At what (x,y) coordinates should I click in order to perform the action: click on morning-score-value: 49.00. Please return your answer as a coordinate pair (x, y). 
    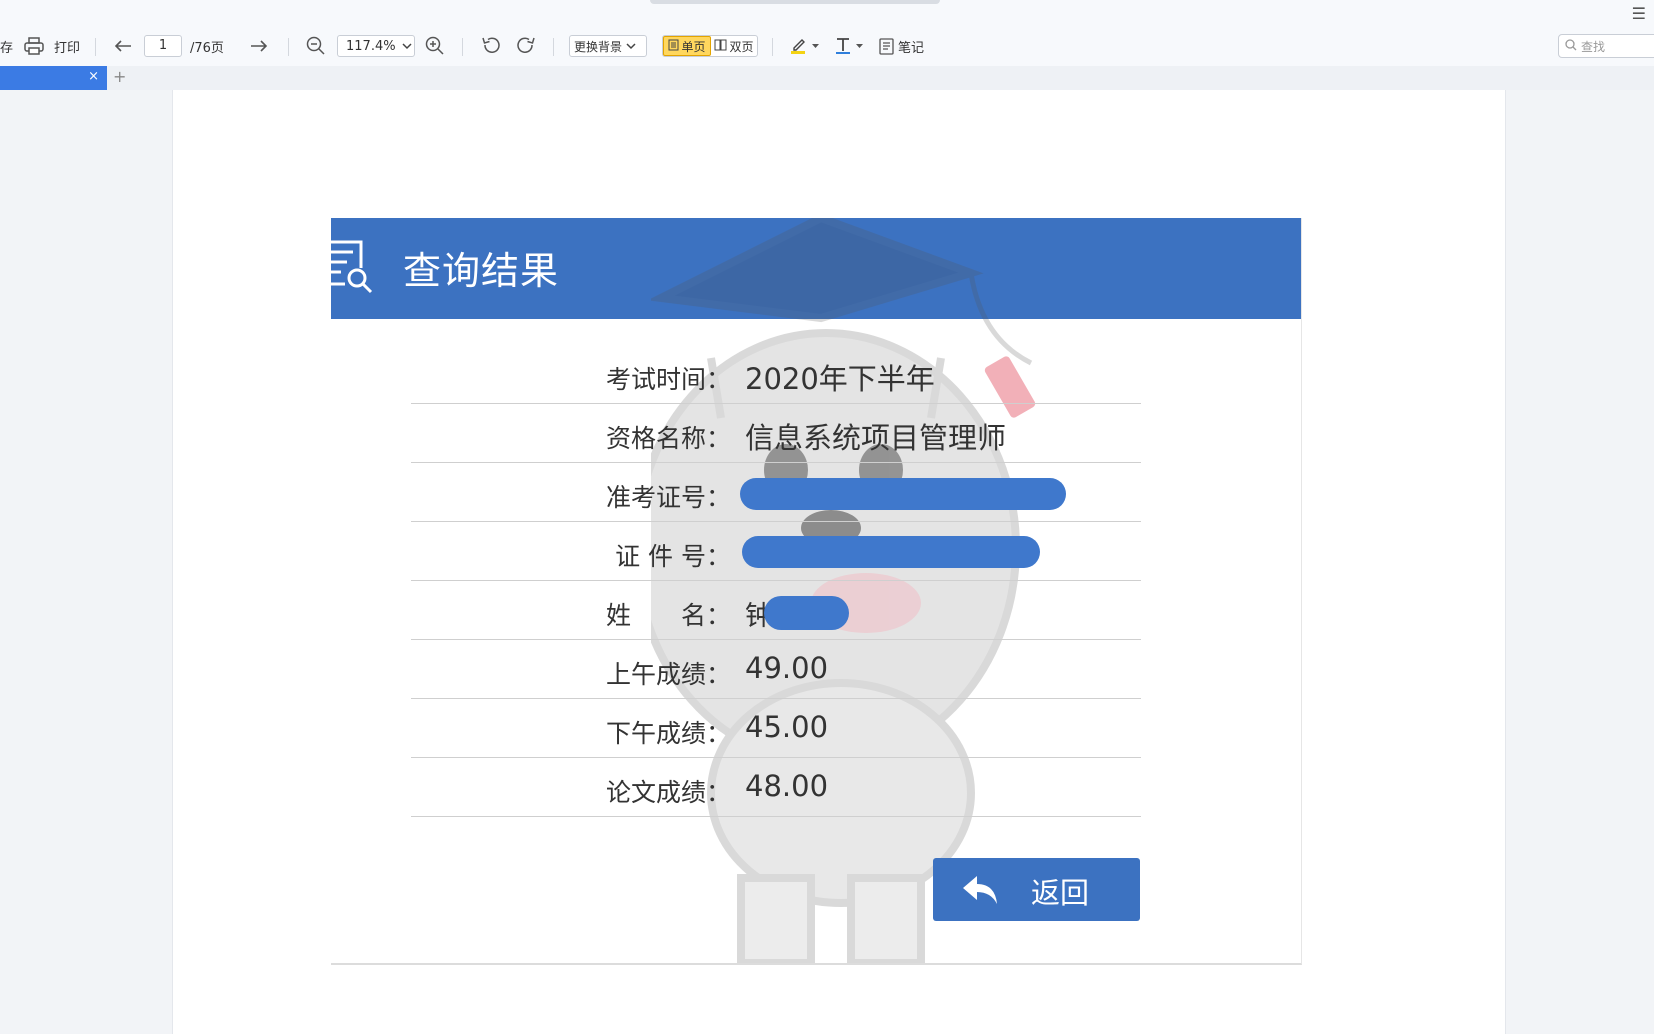
    Looking at the image, I should click on (787, 668).